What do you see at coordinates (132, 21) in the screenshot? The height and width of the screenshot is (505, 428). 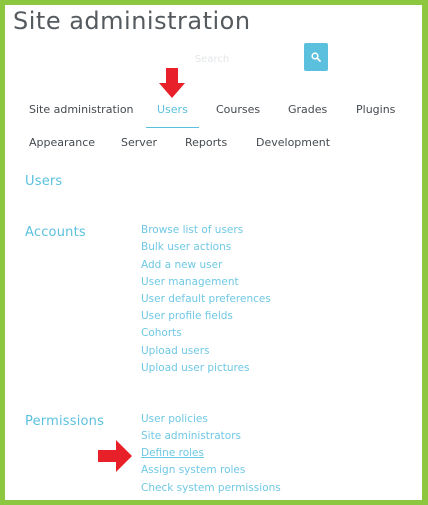 I see `page-title: Site administration` at bounding box center [132, 21].